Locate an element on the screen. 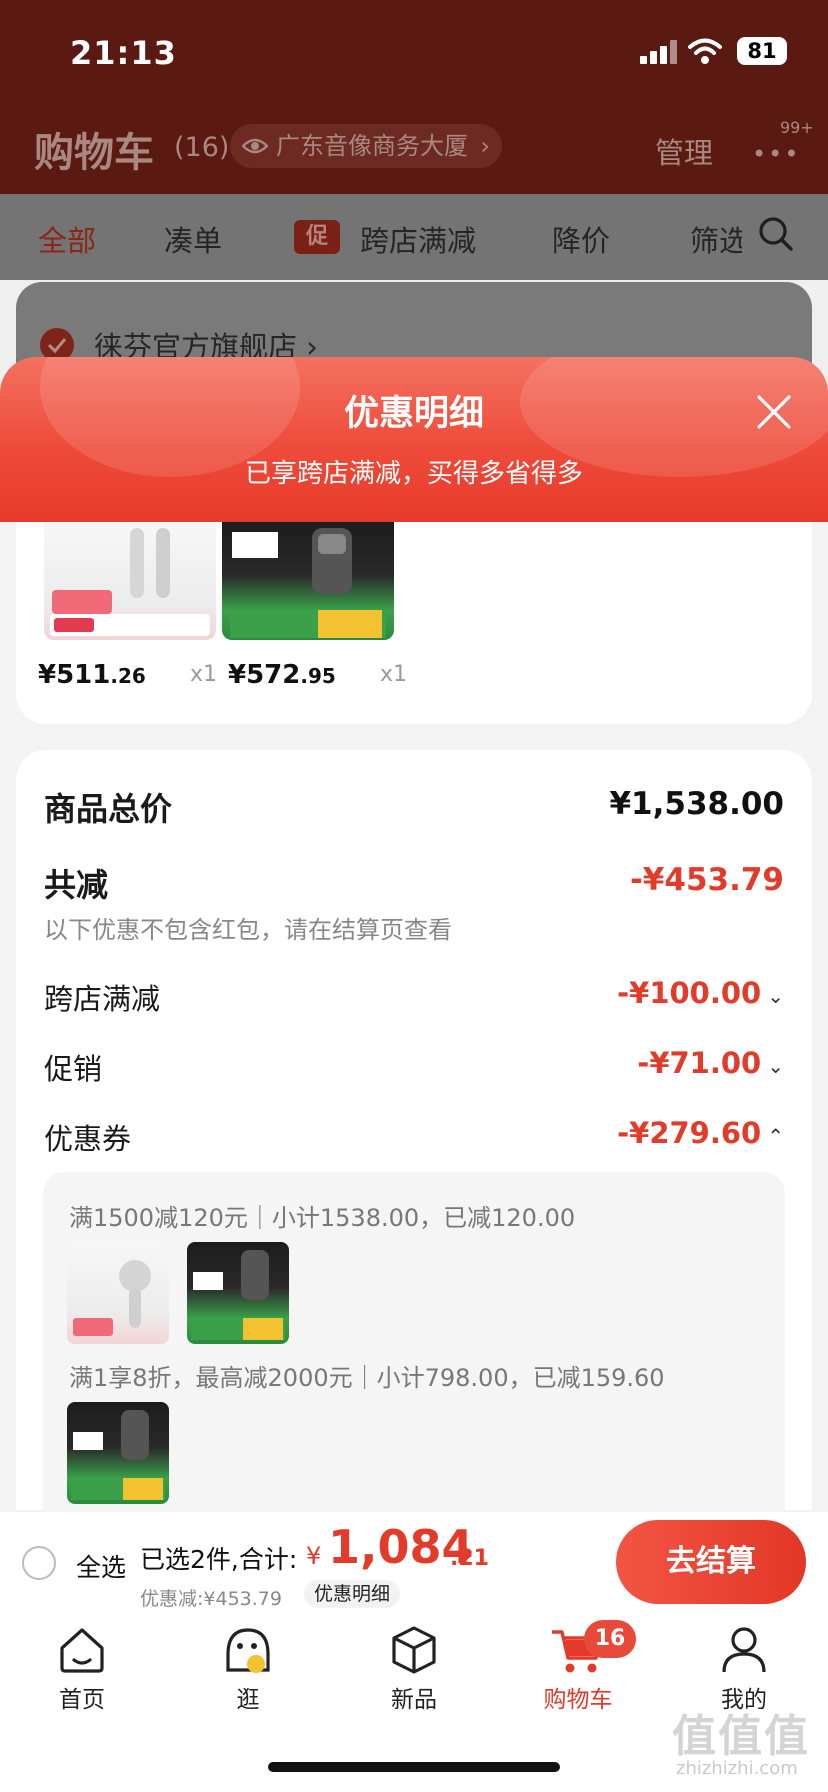 Image resolution: width=828 pixels, height=1792 pixels. coupon-rule: 满1享8折，最高减2000元｜小计798.00，已减159.60 is located at coordinates (367, 1378).